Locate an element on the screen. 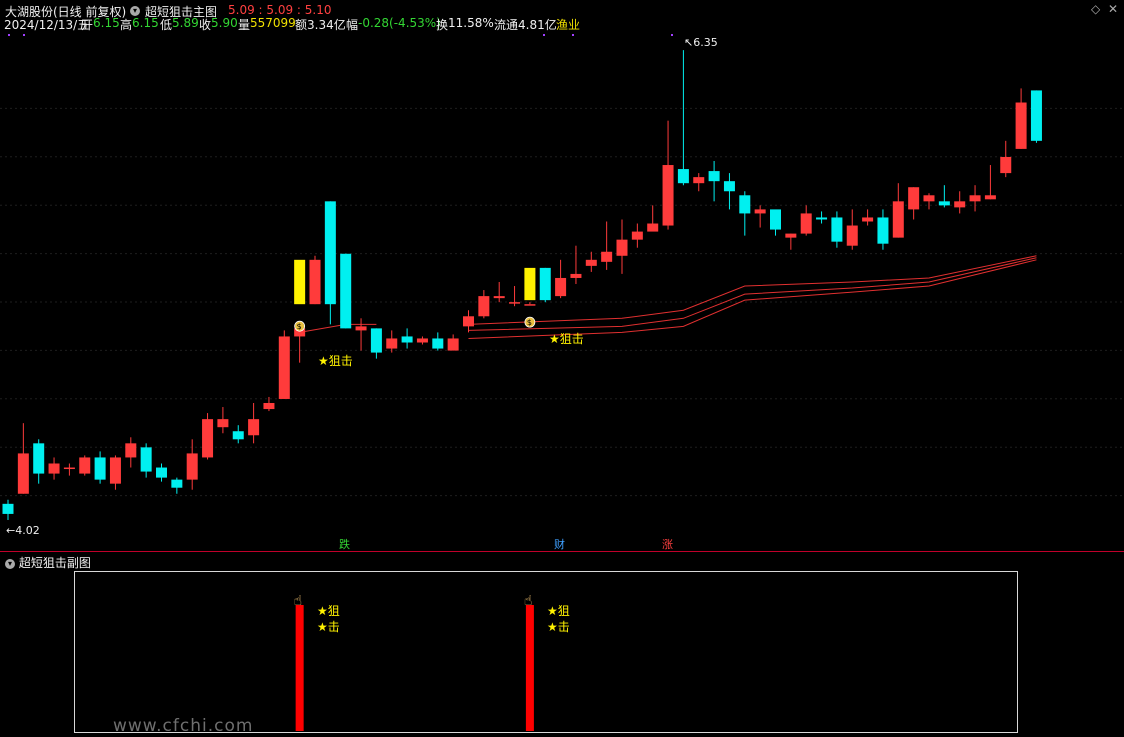 The height and width of the screenshot is (737, 1124). diamond-icon: ◇ is located at coordinates (1095, 9).